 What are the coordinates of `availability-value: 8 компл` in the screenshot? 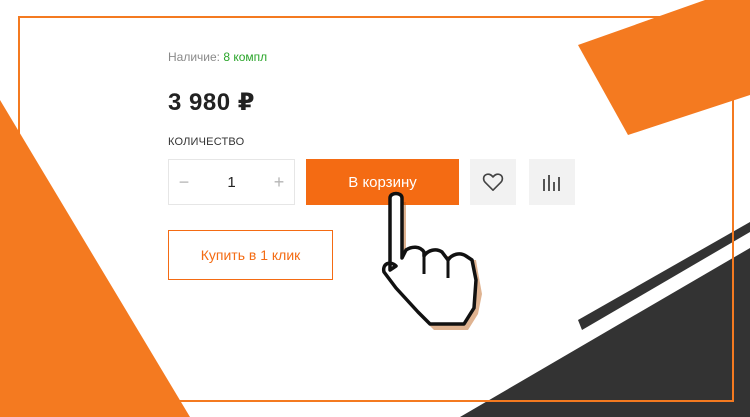 It's located at (245, 57).